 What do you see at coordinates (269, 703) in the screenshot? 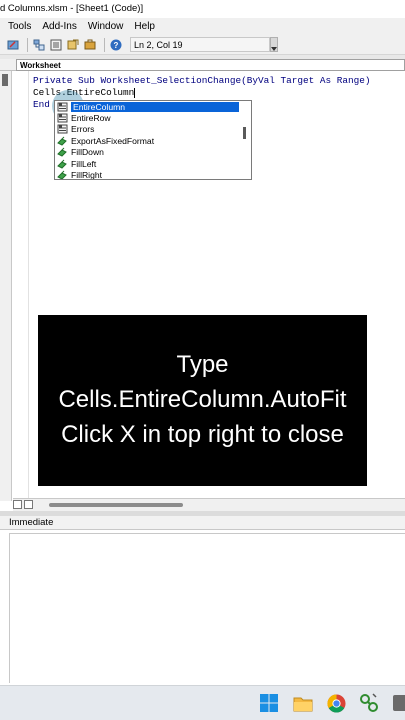
I see `windows-start-icon` at bounding box center [269, 703].